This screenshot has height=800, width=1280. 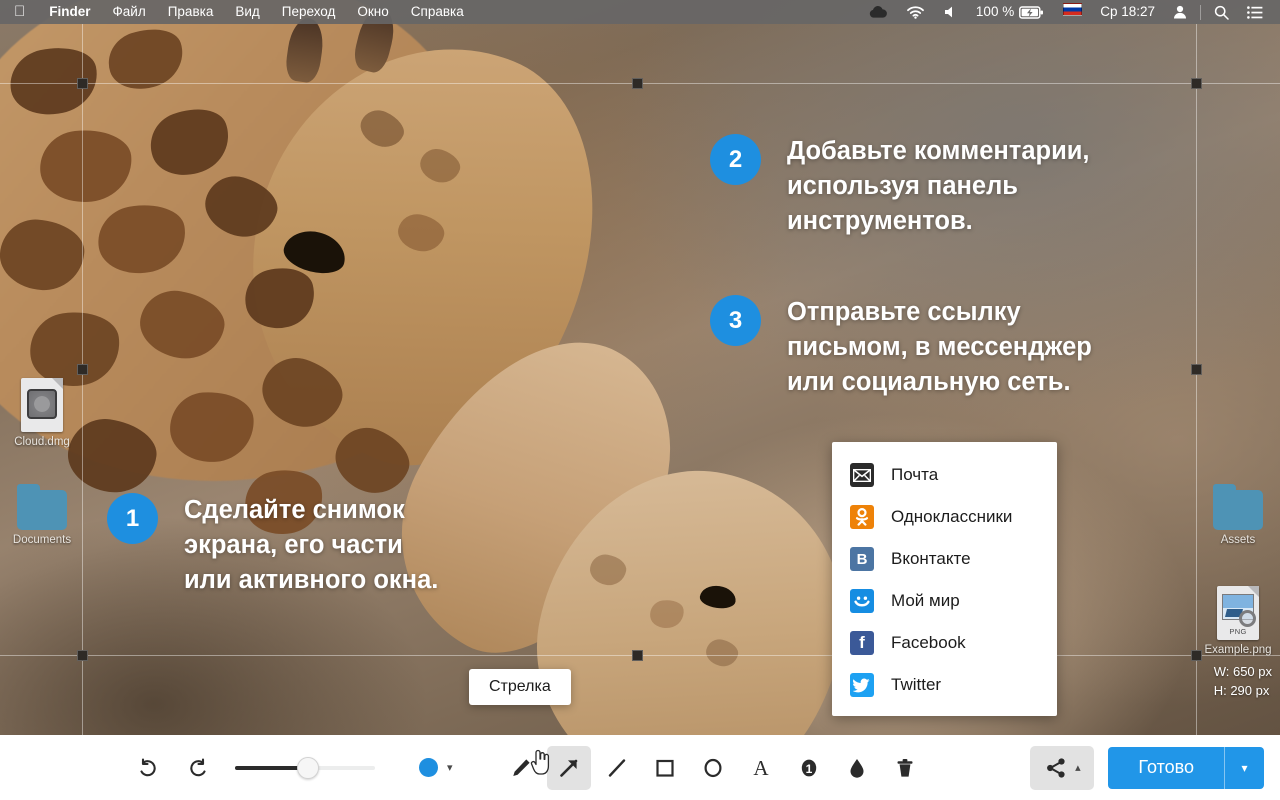 I want to click on color-picker: ▾, so click(x=436, y=767).